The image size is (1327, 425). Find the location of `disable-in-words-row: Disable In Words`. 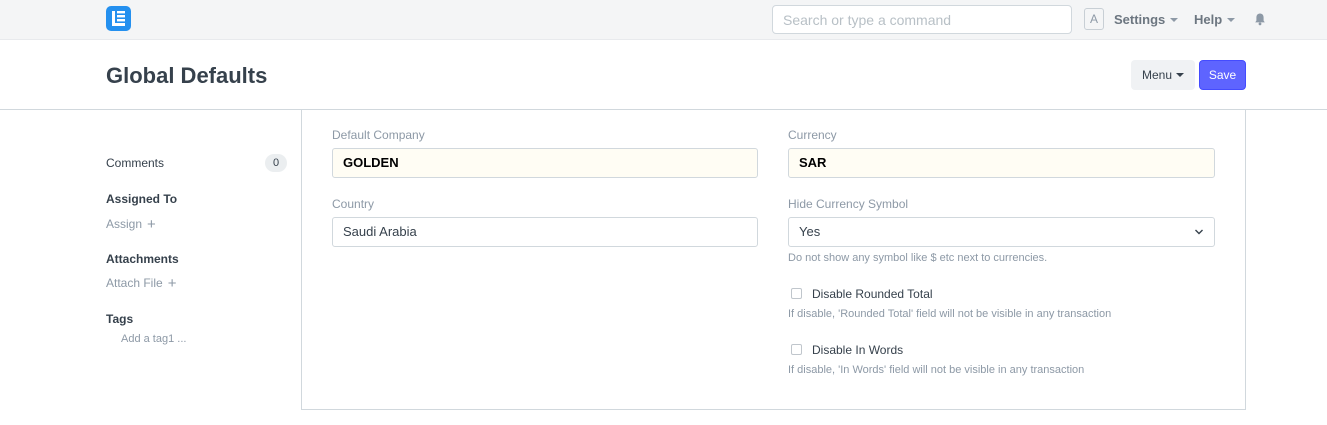

disable-in-words-row: Disable In Words is located at coordinates (847, 350).